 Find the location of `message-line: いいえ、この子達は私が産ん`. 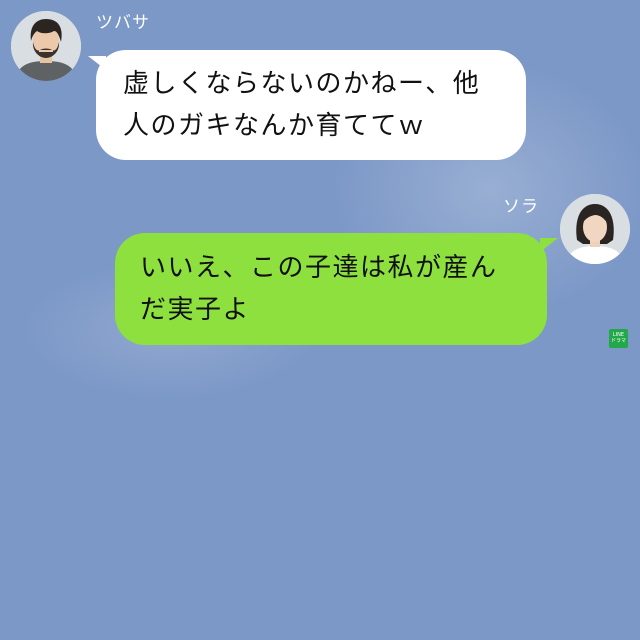

message-line: いいえ、この子達は私が産ん is located at coordinates (319, 268).